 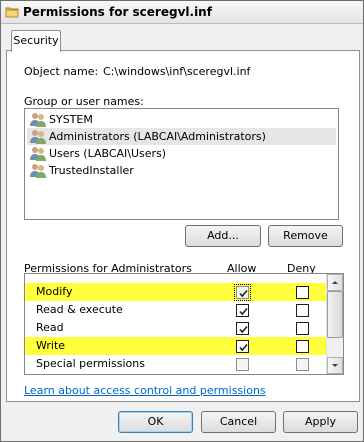 I want to click on list-item-users: Users (LABCAI\Users), so click(x=181, y=153).